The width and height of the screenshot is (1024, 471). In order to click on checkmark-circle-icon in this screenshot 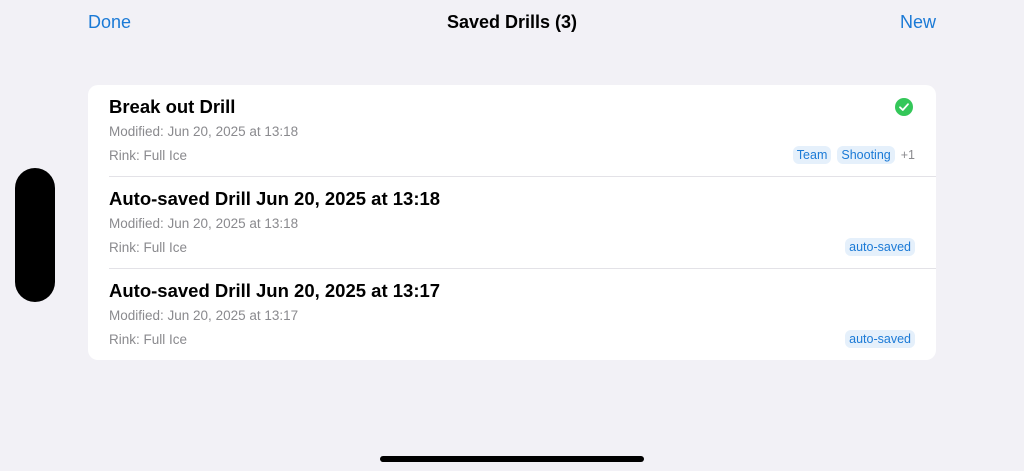, I will do `click(904, 107)`.